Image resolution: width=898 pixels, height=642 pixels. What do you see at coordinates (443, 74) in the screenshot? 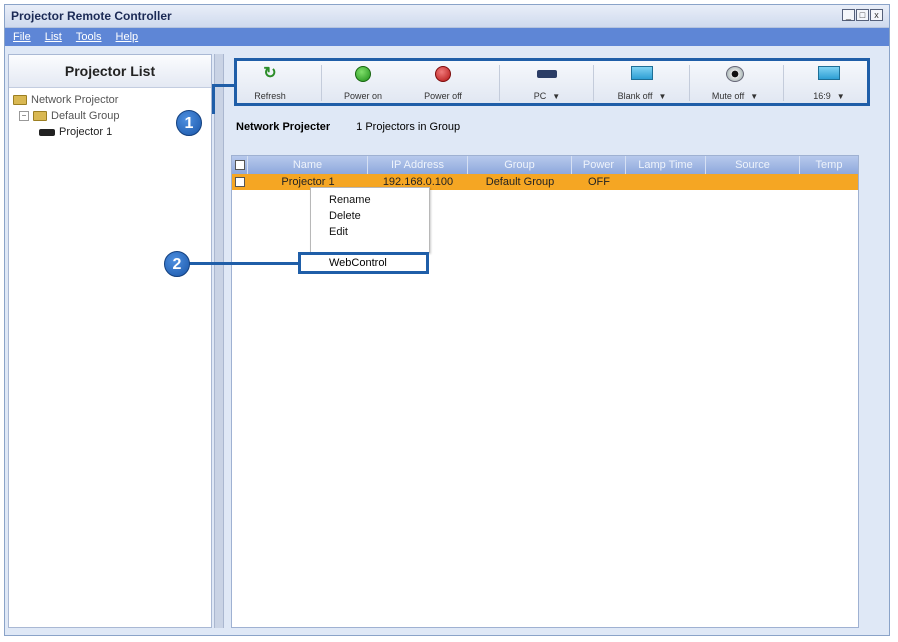
I see `power-off-icon` at bounding box center [443, 74].